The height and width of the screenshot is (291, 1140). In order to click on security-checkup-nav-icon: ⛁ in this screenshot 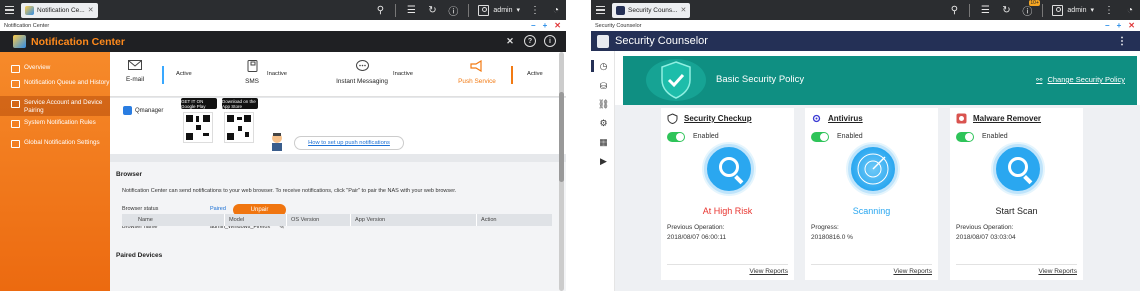, I will do `click(603, 86)`.